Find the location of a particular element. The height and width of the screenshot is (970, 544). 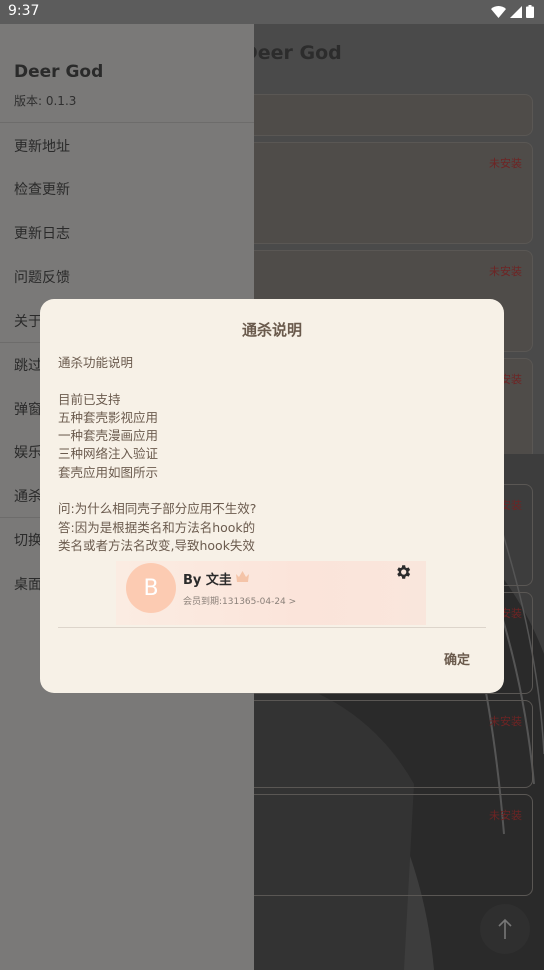

drawer-item-desktop: 桌面 is located at coordinates (28, 584).